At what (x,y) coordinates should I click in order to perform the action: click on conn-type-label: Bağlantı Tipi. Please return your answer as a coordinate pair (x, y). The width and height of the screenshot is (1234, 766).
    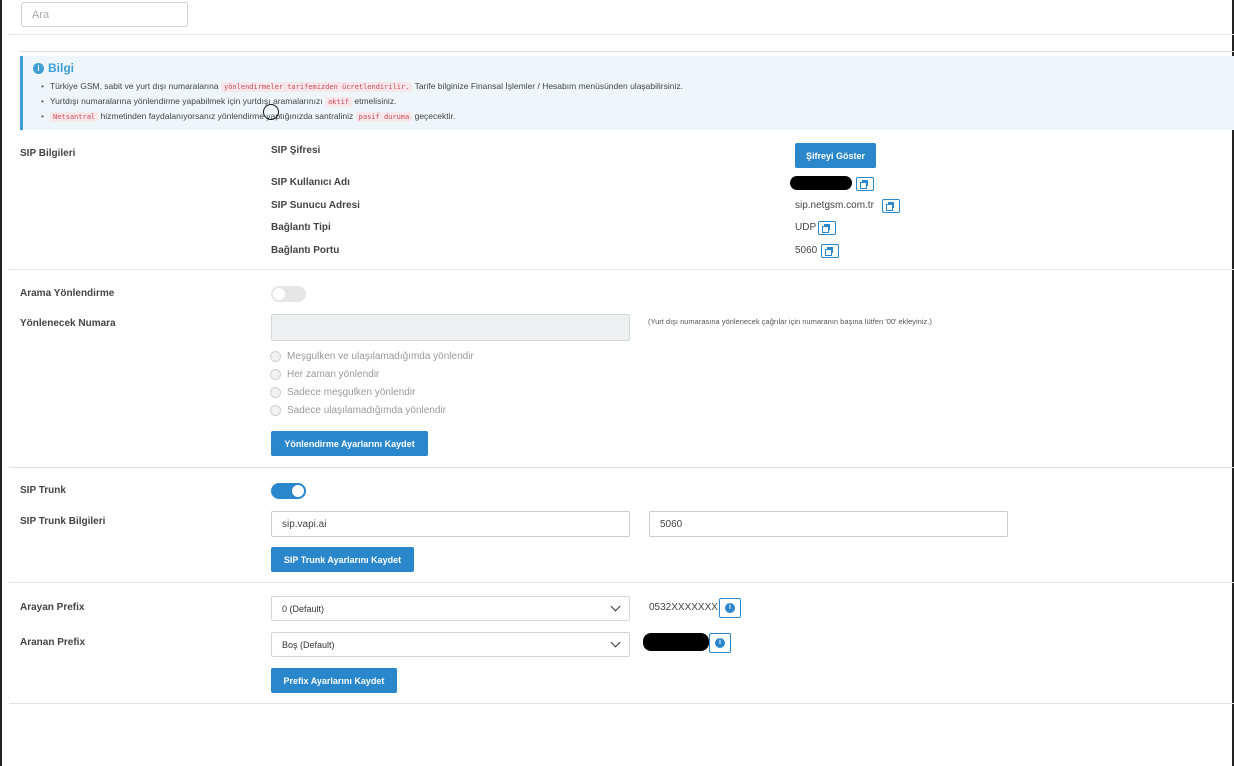
    Looking at the image, I should click on (301, 227).